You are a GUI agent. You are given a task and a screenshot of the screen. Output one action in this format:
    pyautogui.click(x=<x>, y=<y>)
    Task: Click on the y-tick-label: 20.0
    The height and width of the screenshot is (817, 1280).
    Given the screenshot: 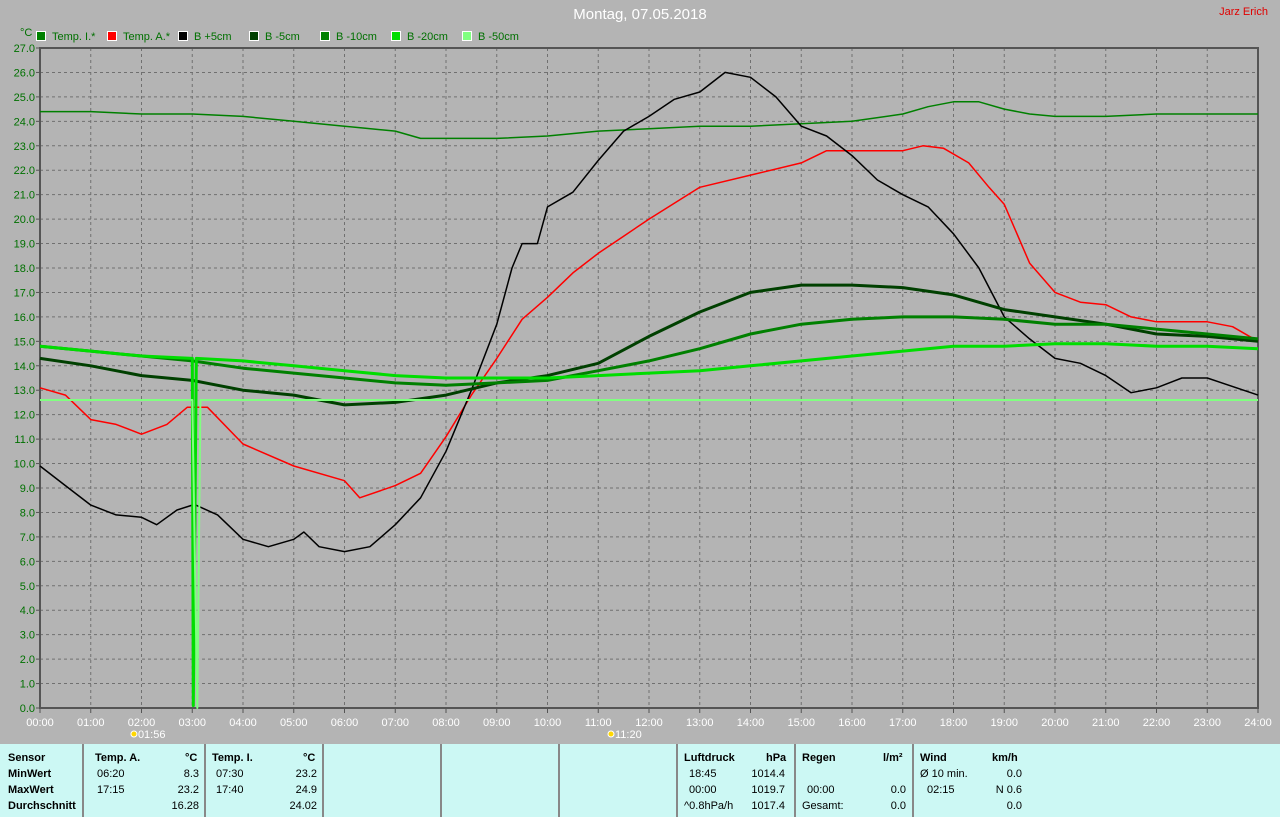 What is the action you would take?
    pyautogui.click(x=24, y=220)
    